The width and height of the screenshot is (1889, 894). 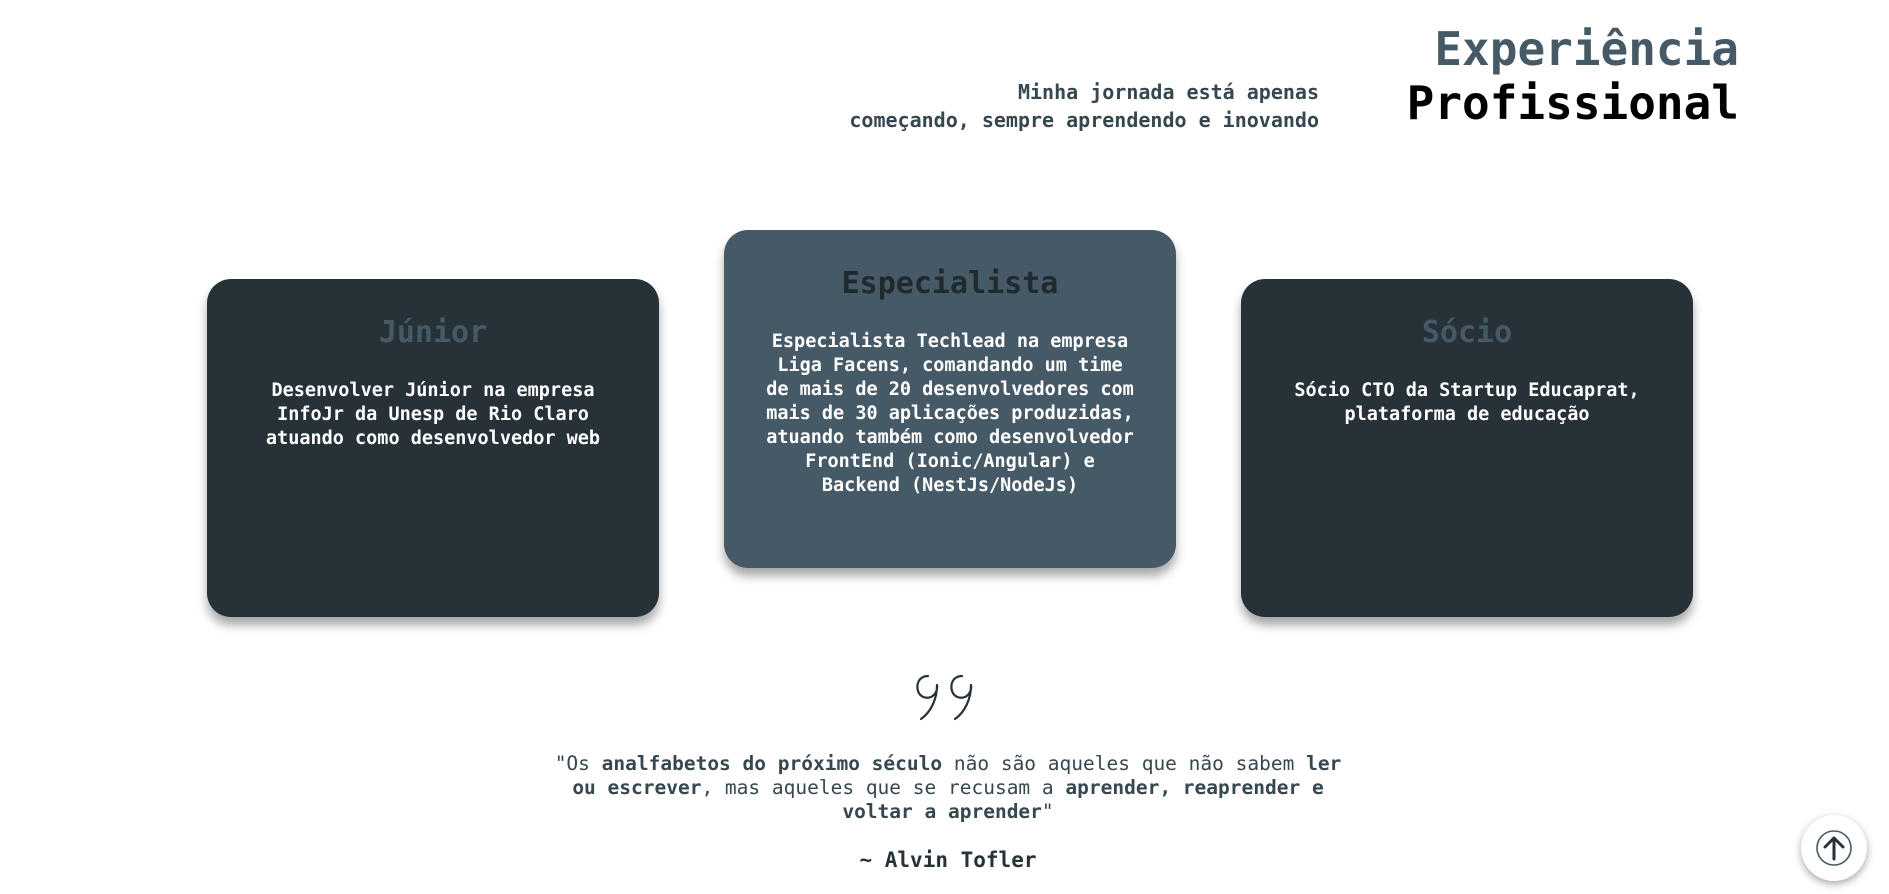 I want to click on quote-segment: ", so click(x=1047, y=811).